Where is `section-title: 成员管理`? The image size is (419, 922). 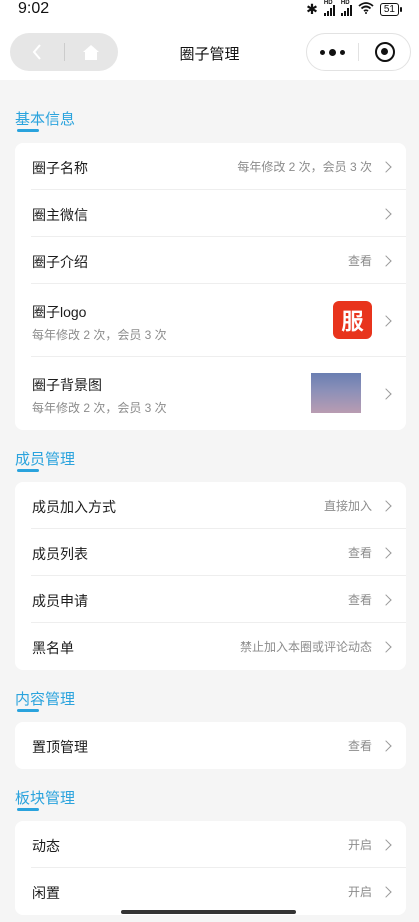
section-title: 成员管理 is located at coordinates (45, 459).